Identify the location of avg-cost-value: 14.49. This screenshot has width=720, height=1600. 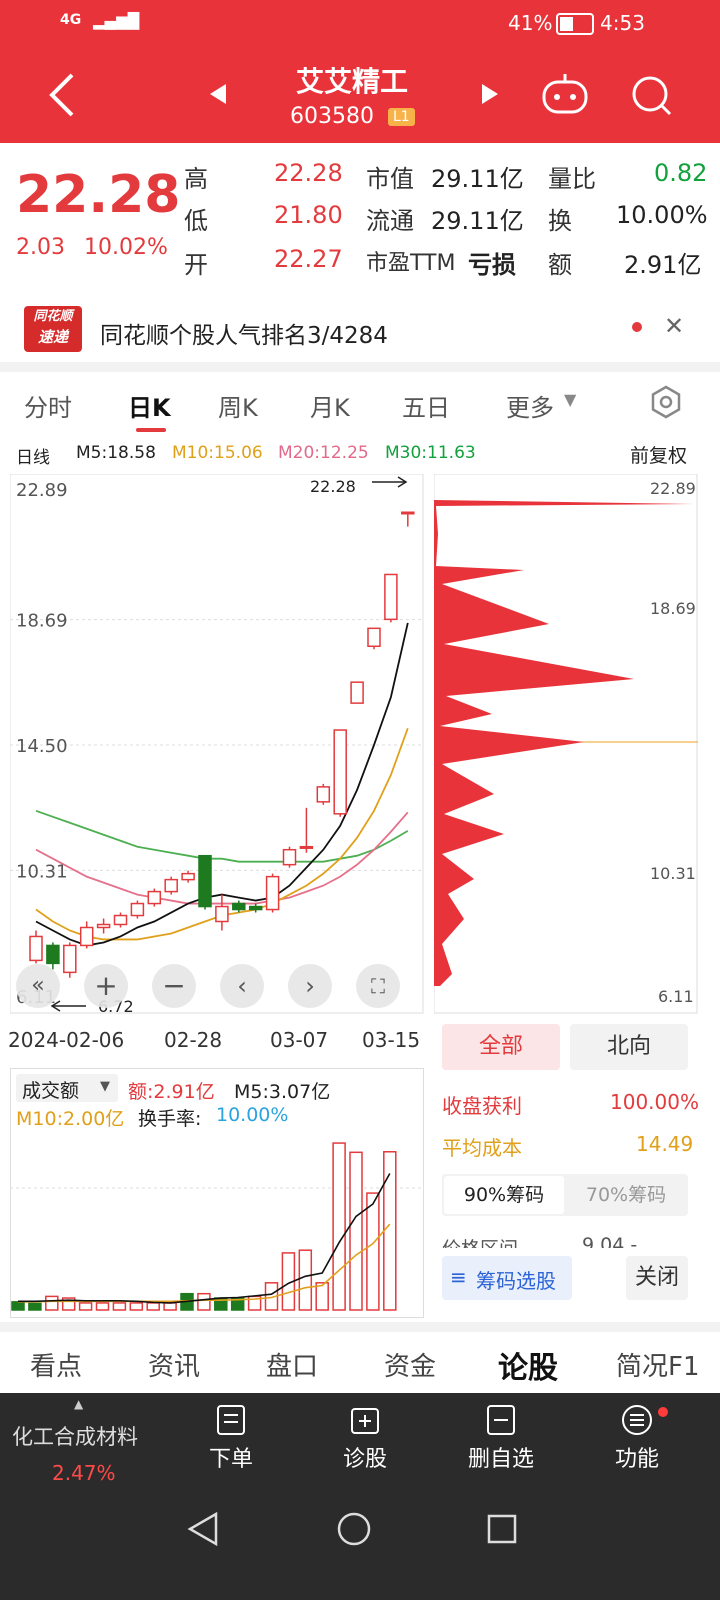
(665, 1144).